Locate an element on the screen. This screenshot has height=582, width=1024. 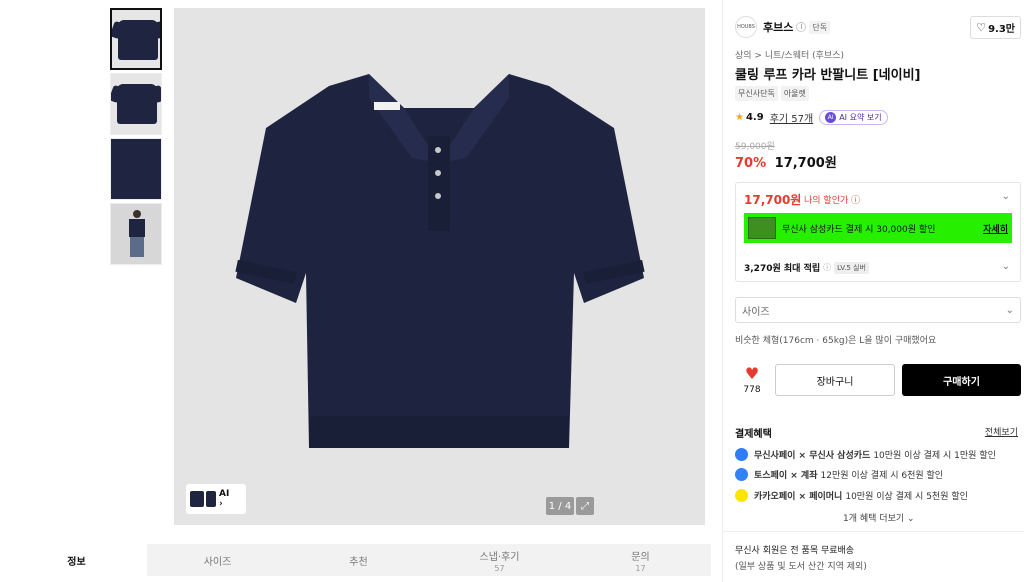
card-banner-text: 무신사 삼성카드 결제 시 30,000원 할인 is located at coordinates (859, 229).